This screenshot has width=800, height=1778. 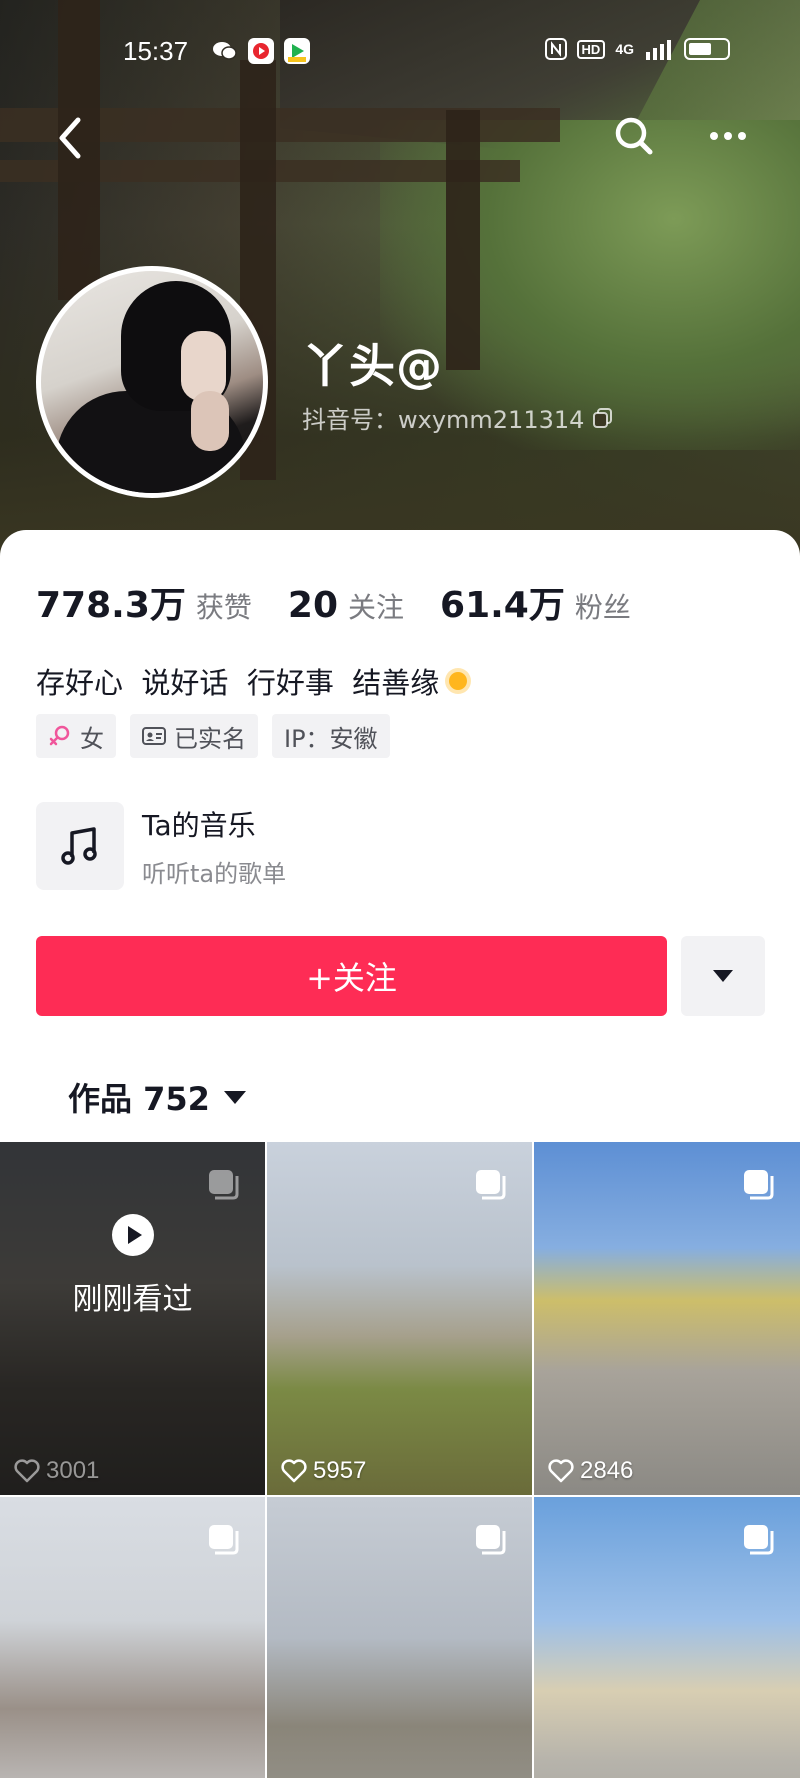 I want to click on music-icon-box, so click(x=80, y=846).